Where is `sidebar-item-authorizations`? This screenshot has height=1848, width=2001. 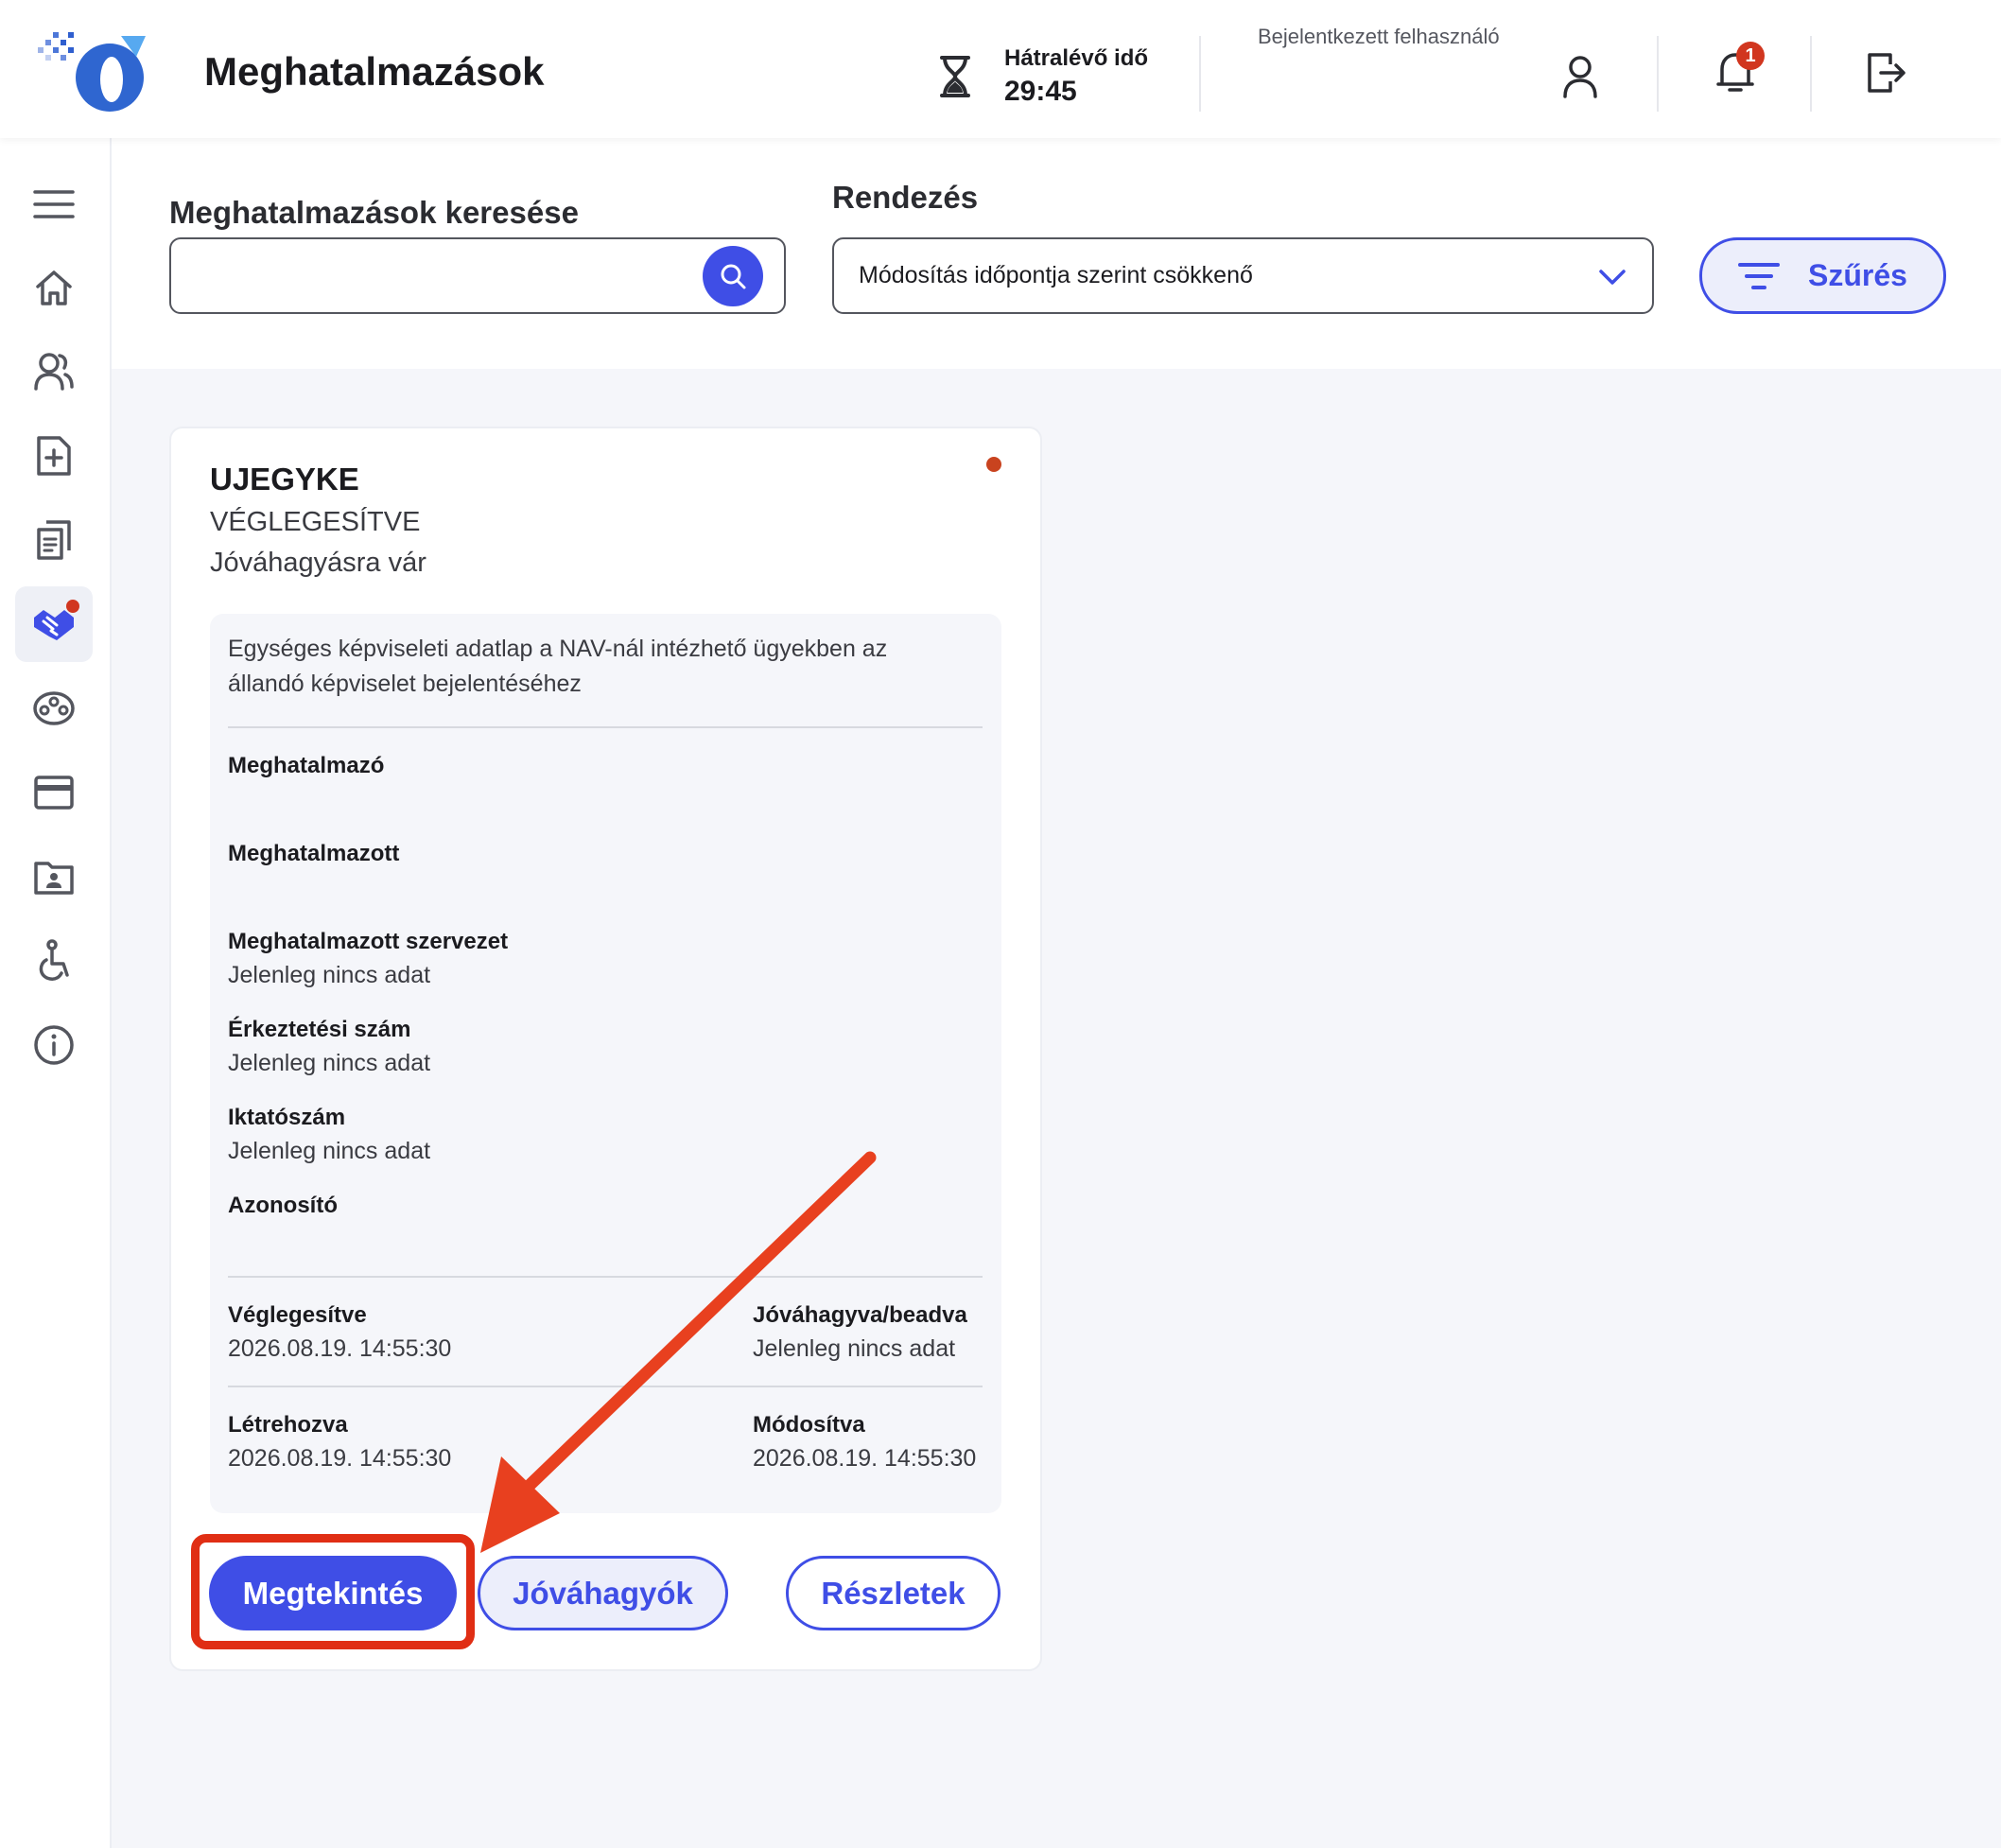 sidebar-item-authorizations is located at coordinates (54, 624).